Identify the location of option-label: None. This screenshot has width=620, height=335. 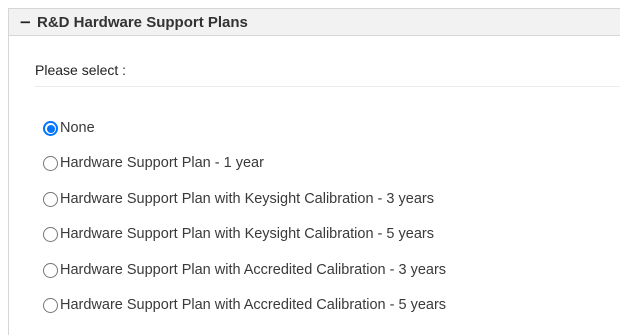
(77, 128).